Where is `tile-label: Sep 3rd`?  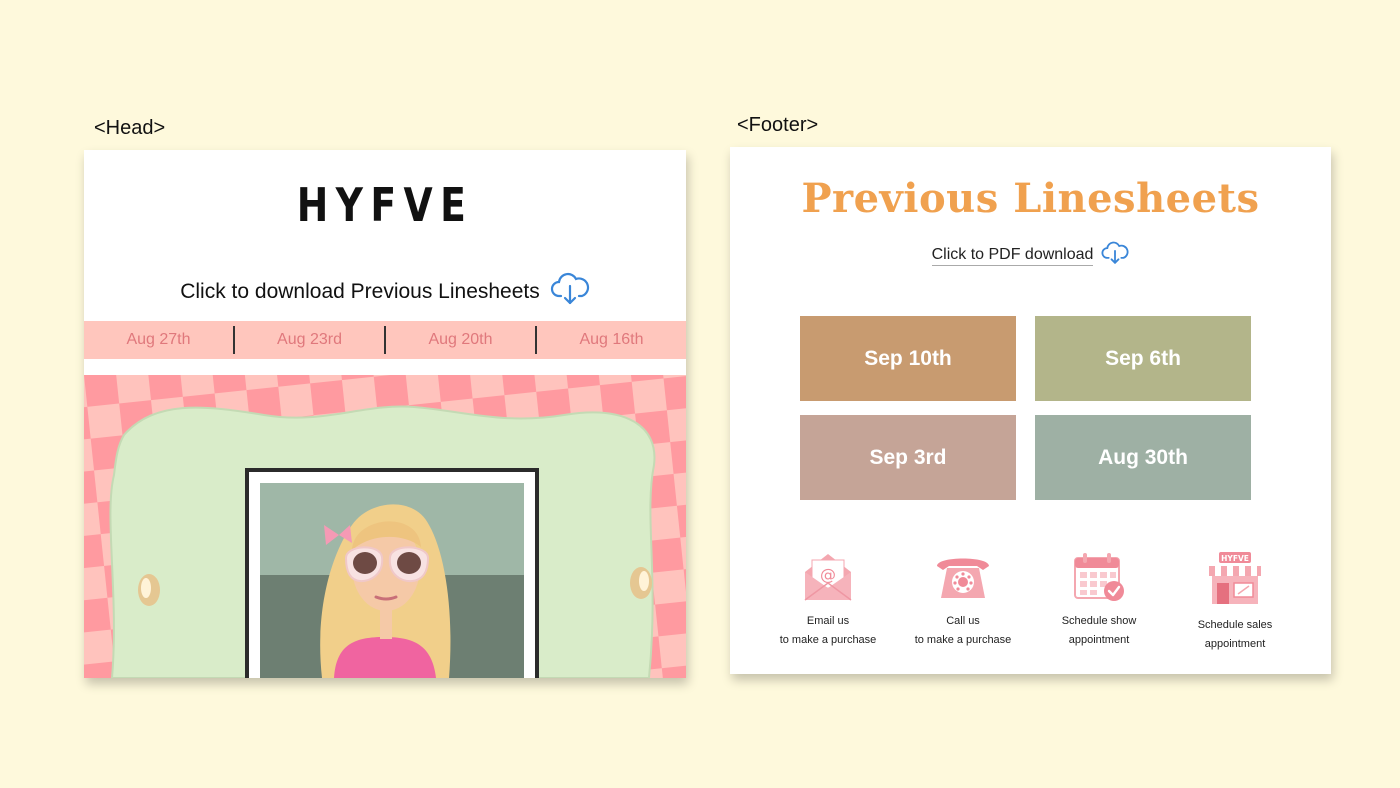 tile-label: Sep 3rd is located at coordinates (908, 457).